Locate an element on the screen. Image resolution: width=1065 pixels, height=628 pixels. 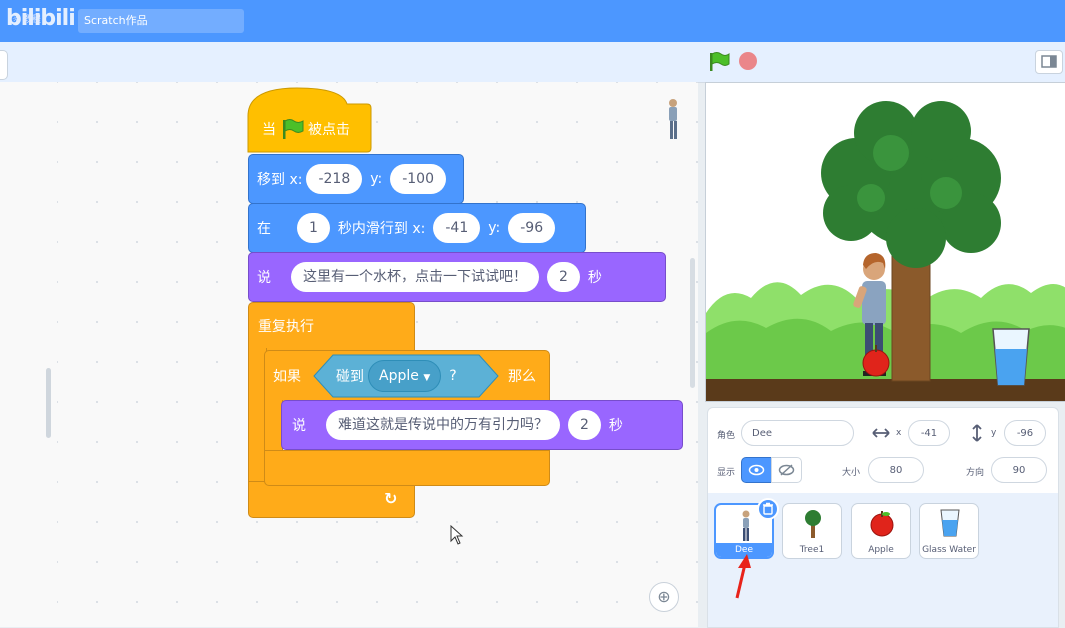
project-title-input: Scratch作品 is located at coordinates (161, 21).